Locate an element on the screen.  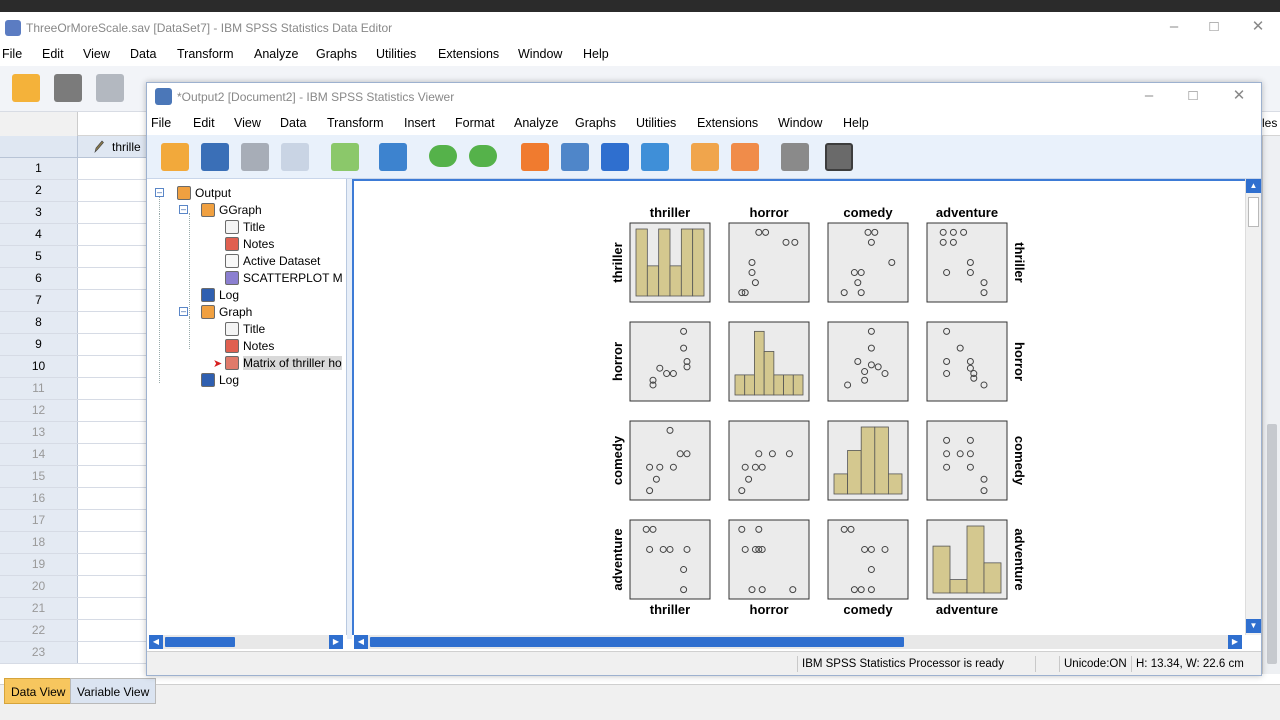
undo-icon is located at coordinates (443, 156).